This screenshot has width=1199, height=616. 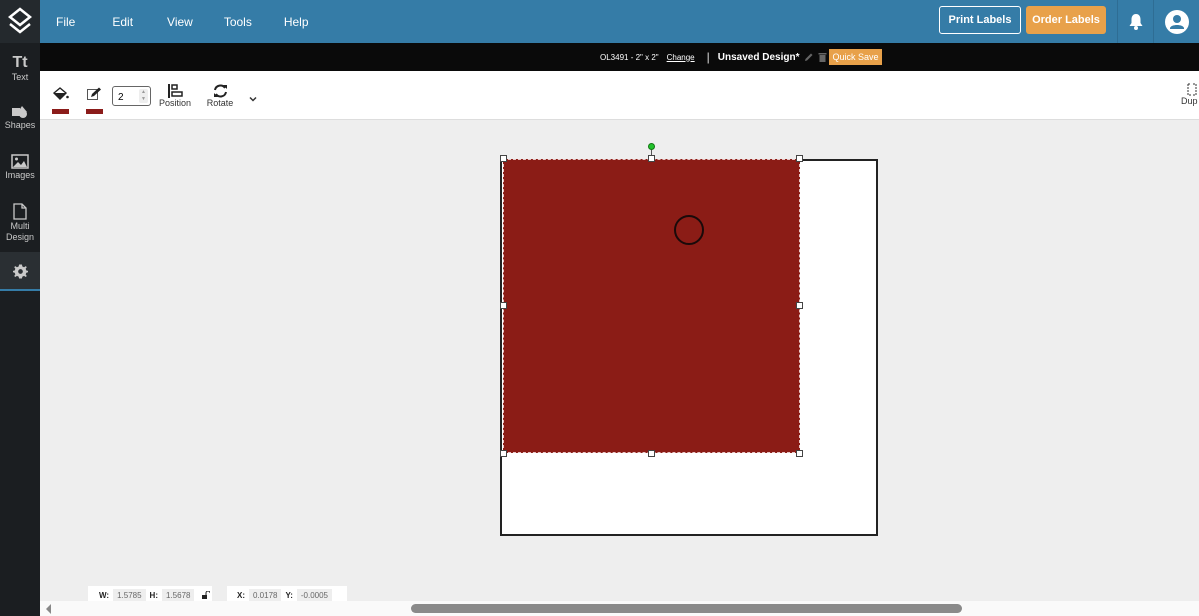 What do you see at coordinates (143, 96) in the screenshot?
I see `stepper-arrows: ▲ ▼` at bounding box center [143, 96].